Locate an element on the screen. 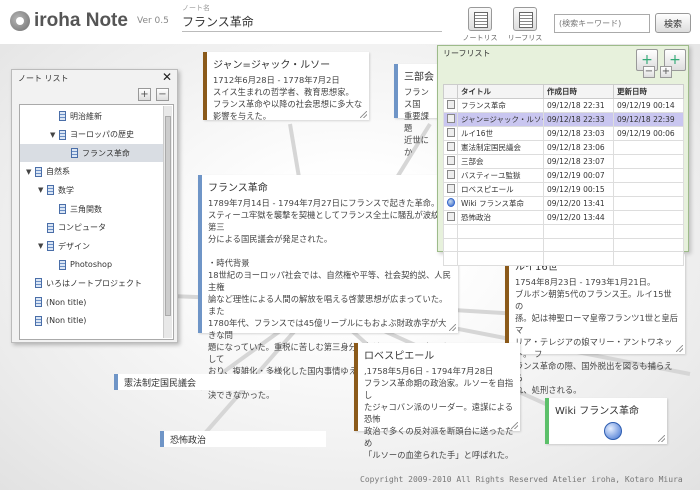 Image resolution: width=700 pixels, height=490 pixels. tree-item: Photoshop is located at coordinates (91, 265).